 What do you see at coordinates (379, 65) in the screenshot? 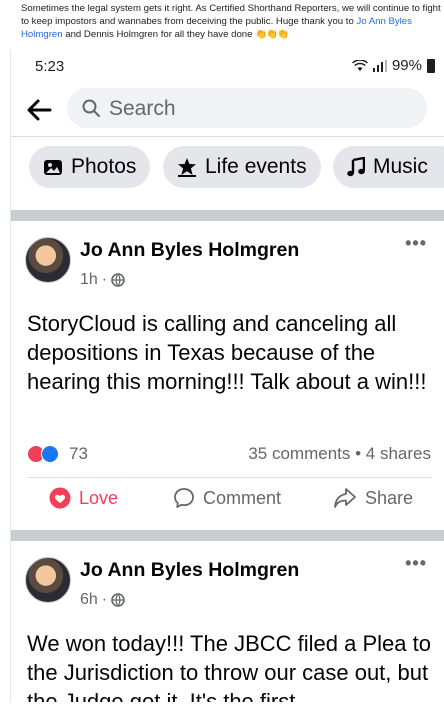
I see `signal-icon` at bounding box center [379, 65].